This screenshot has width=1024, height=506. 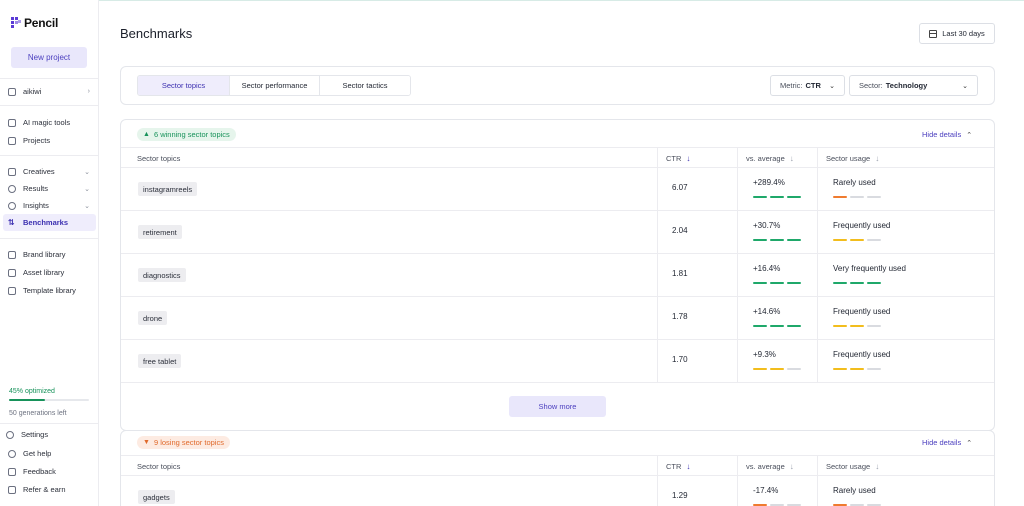 I want to click on vs-average-value: +289.4%, so click(x=769, y=182).